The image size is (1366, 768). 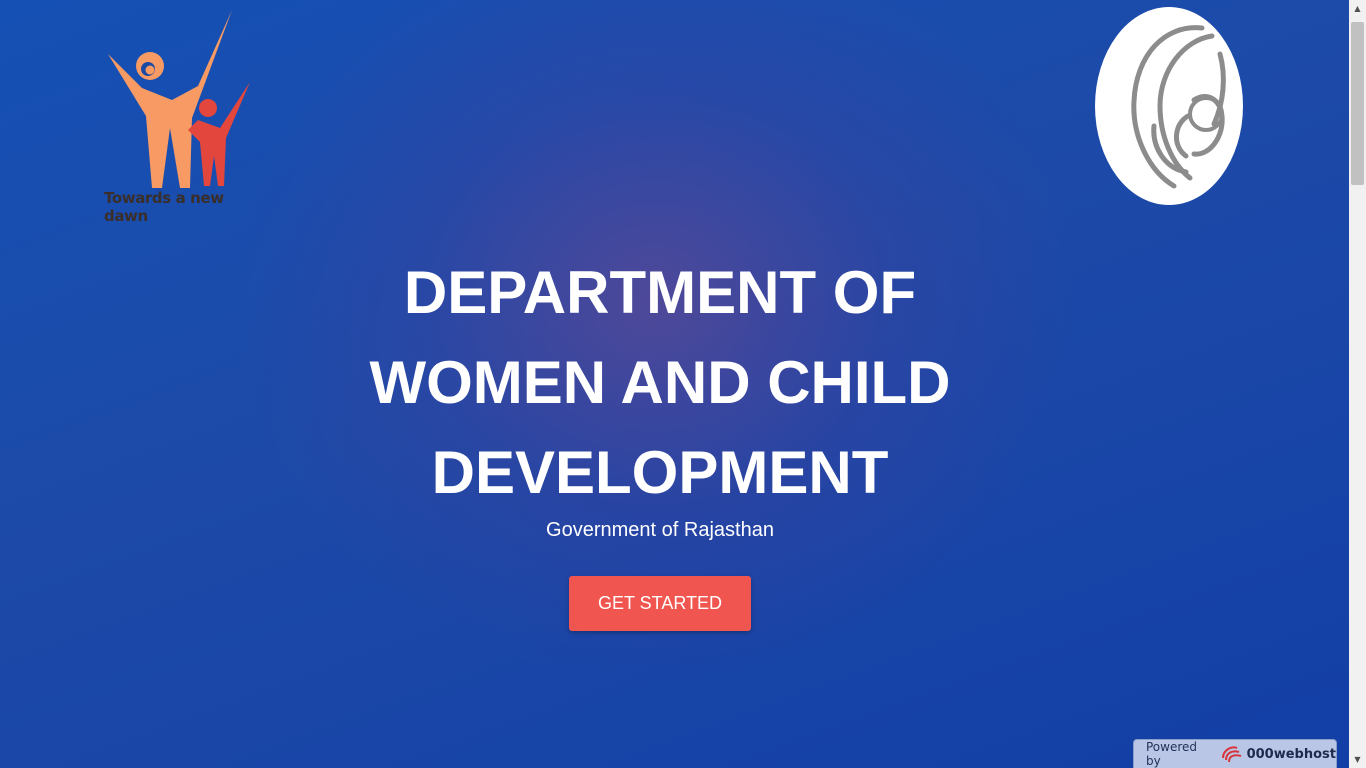 I want to click on title-line-2: WOMEN AND CHILD, so click(x=660, y=382).